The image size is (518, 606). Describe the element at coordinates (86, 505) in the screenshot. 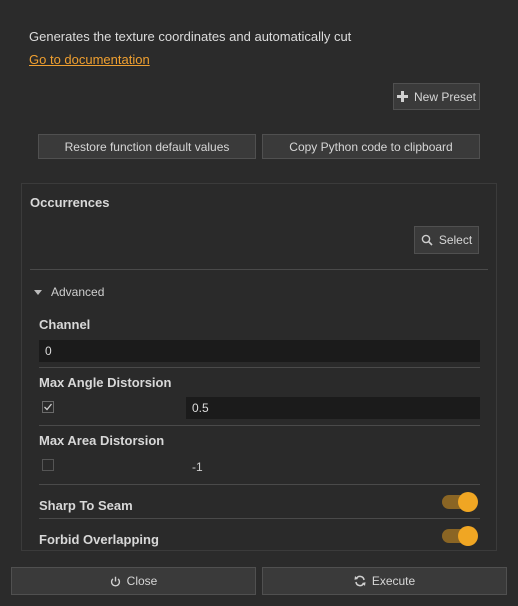

I see `sharp-to-seam-label: Sharp To Seam` at that location.